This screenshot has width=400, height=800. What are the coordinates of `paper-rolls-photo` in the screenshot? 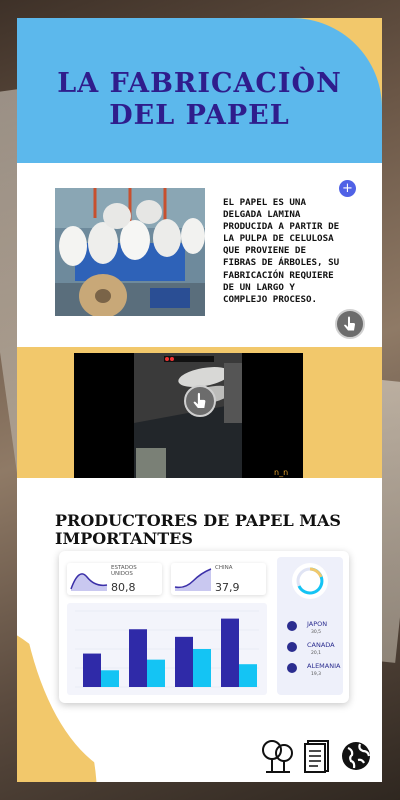 It's located at (130, 252).